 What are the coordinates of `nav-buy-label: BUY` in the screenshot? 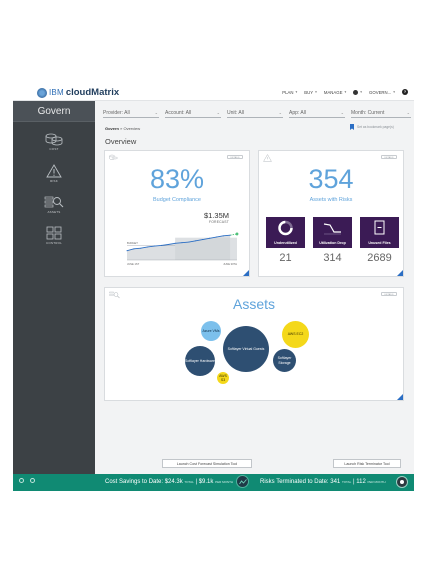 It's located at (309, 92).